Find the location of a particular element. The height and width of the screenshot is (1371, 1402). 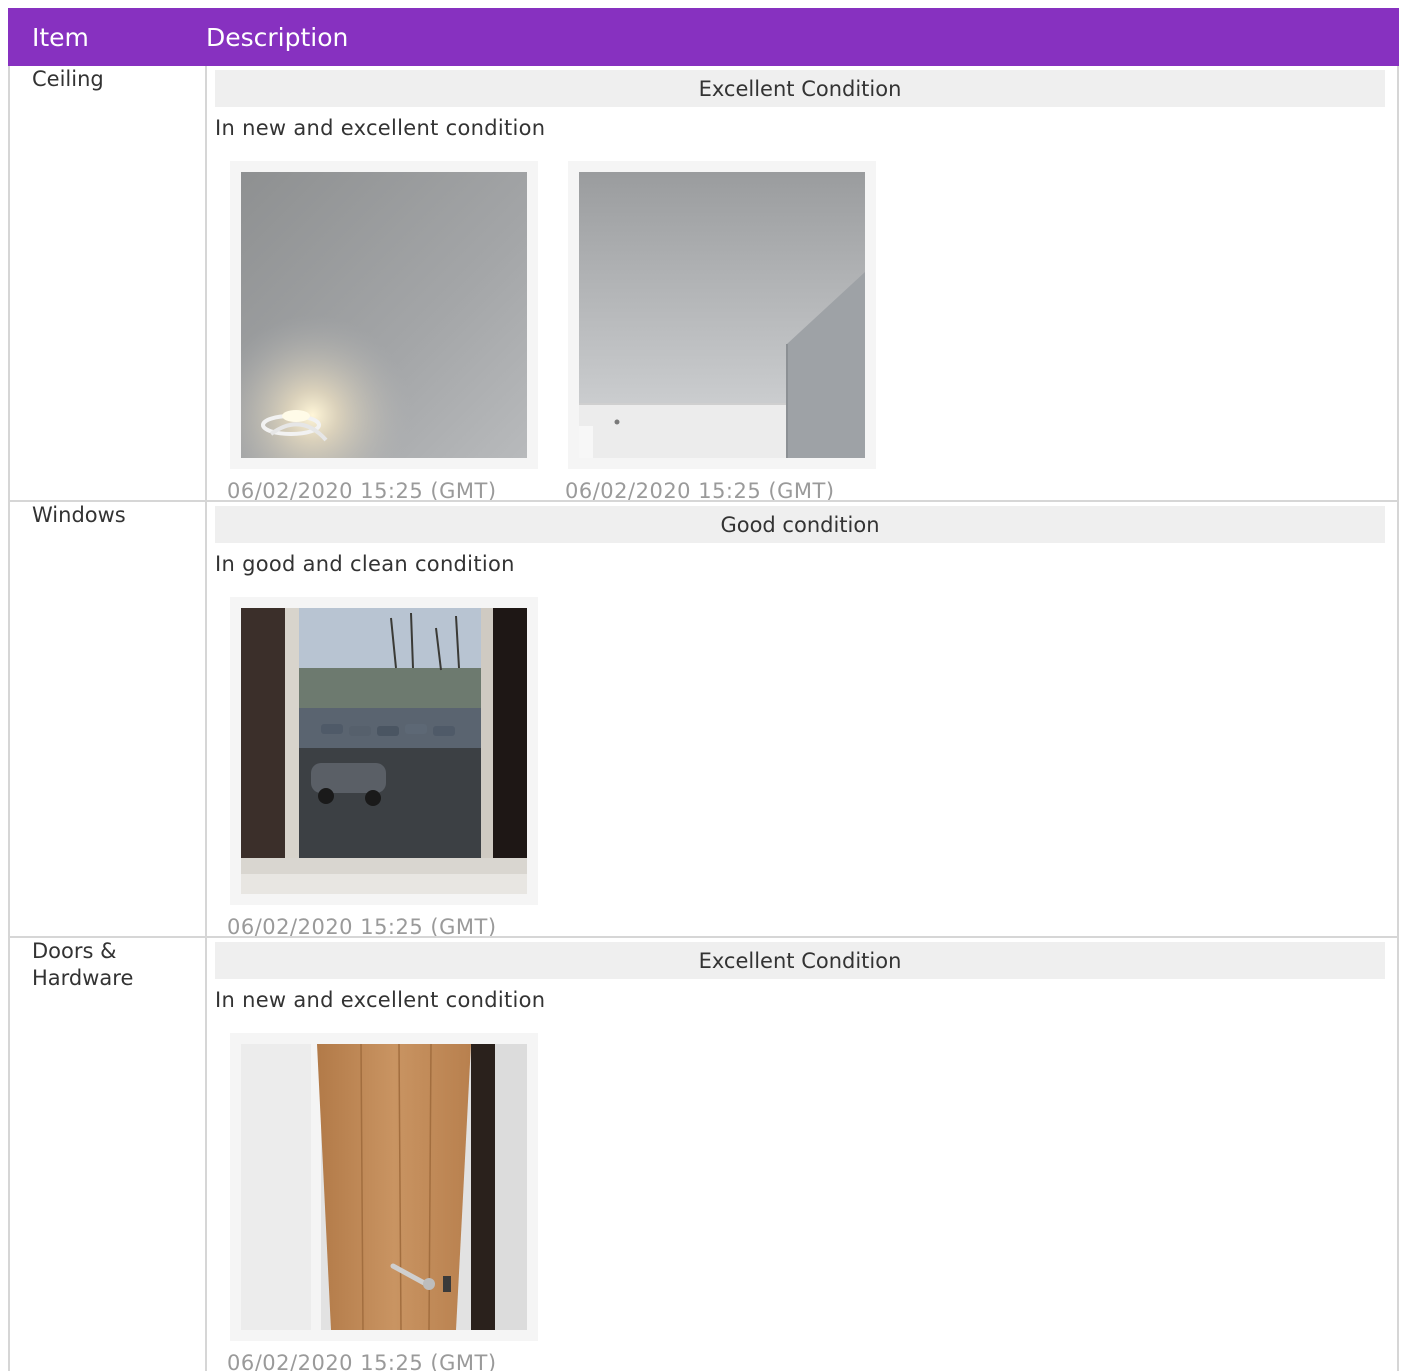

ceiling-corner-photo is located at coordinates (722, 315).